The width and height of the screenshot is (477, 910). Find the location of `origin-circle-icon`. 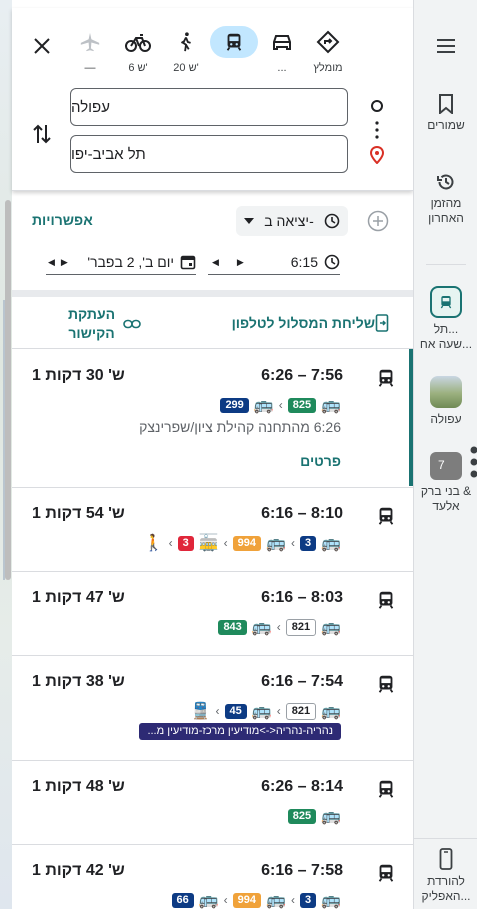

origin-circle-icon is located at coordinates (377, 106).